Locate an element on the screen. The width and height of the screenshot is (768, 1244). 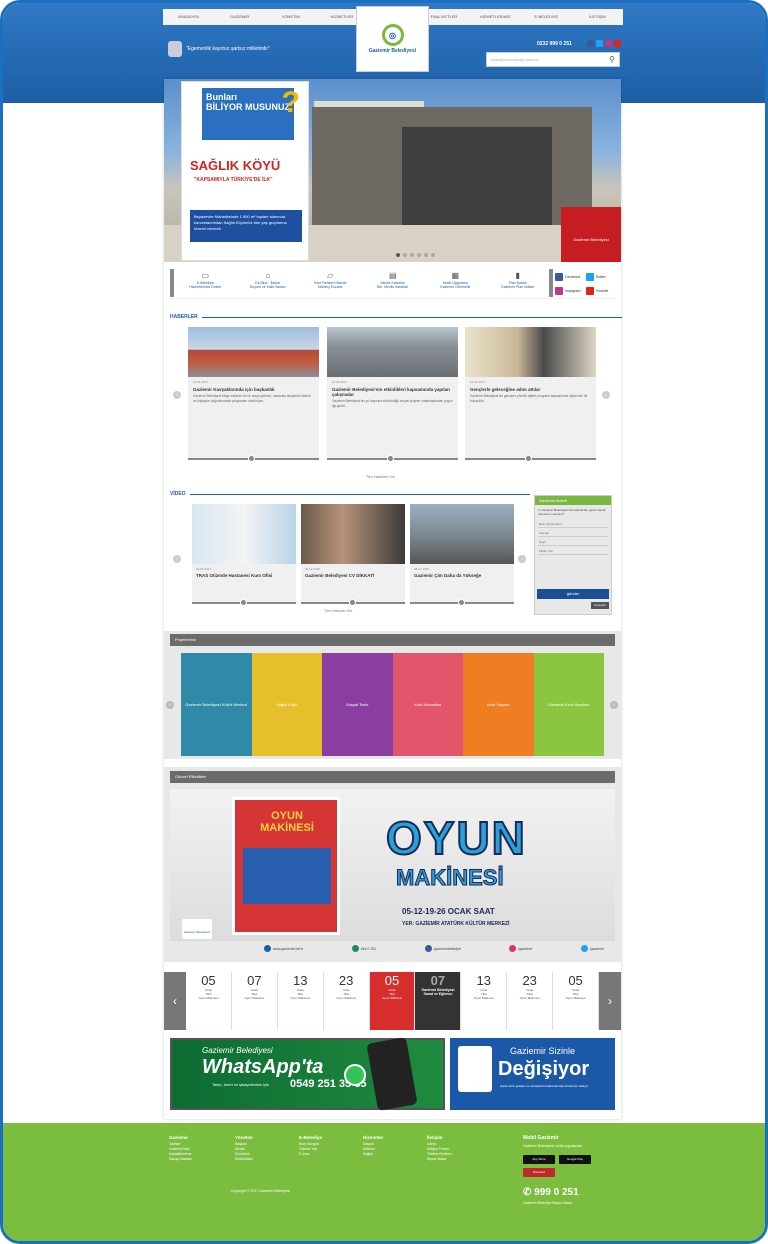
footer-link: Beyaz Masa is located at coordinates (439, 1159).